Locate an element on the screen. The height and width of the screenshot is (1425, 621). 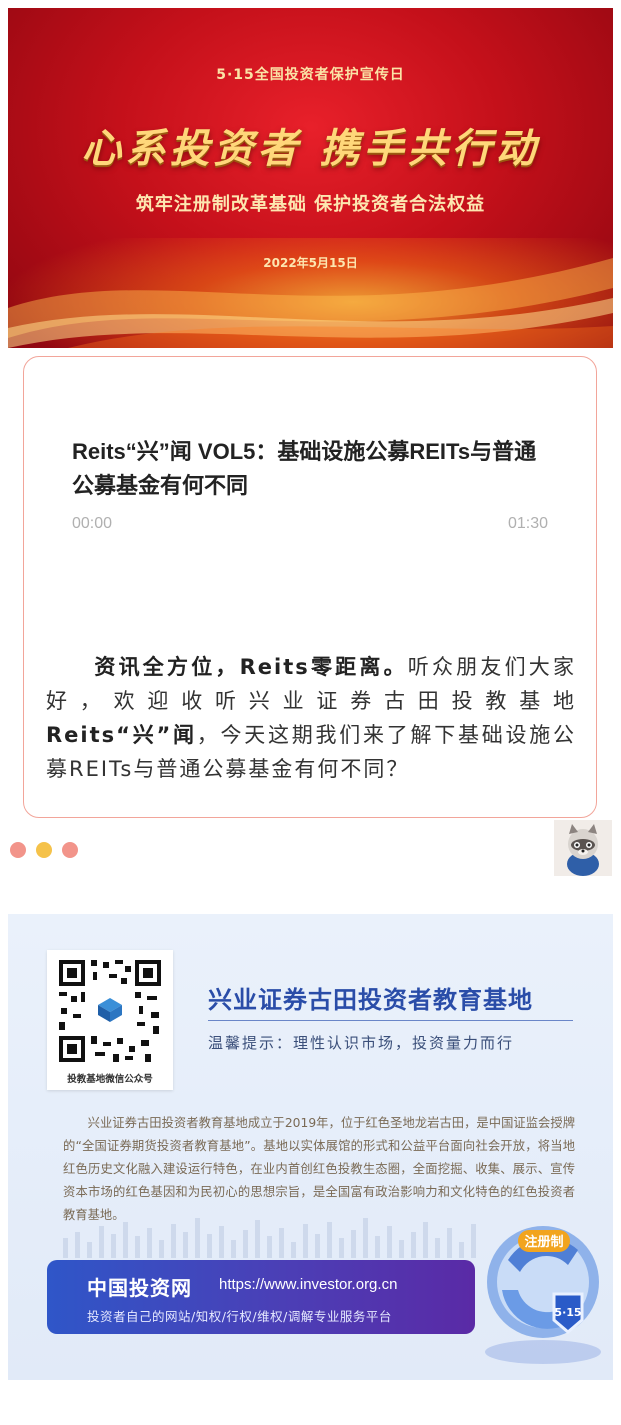
badge-date: 5·15 is located at coordinates (567, 1312).